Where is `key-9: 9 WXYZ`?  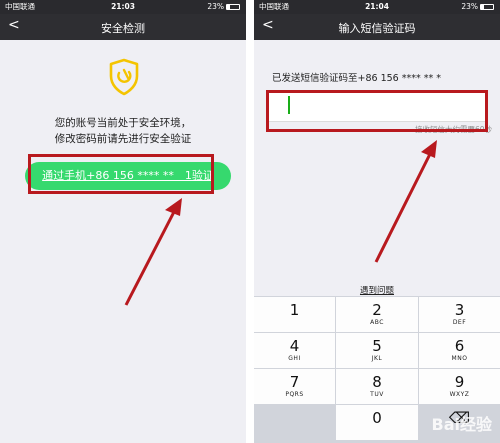 key-9: 9 WXYZ is located at coordinates (459, 386).